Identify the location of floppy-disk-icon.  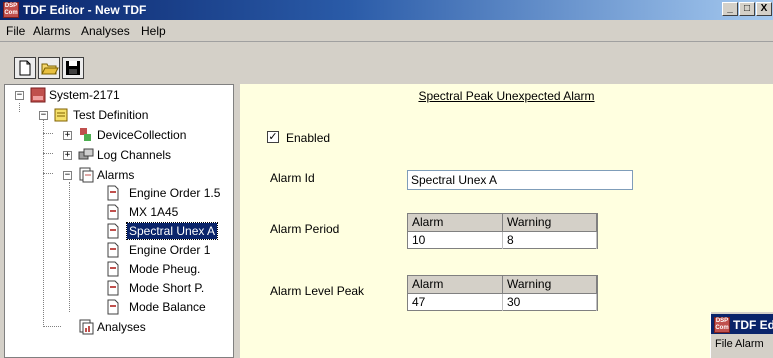
(73, 68).